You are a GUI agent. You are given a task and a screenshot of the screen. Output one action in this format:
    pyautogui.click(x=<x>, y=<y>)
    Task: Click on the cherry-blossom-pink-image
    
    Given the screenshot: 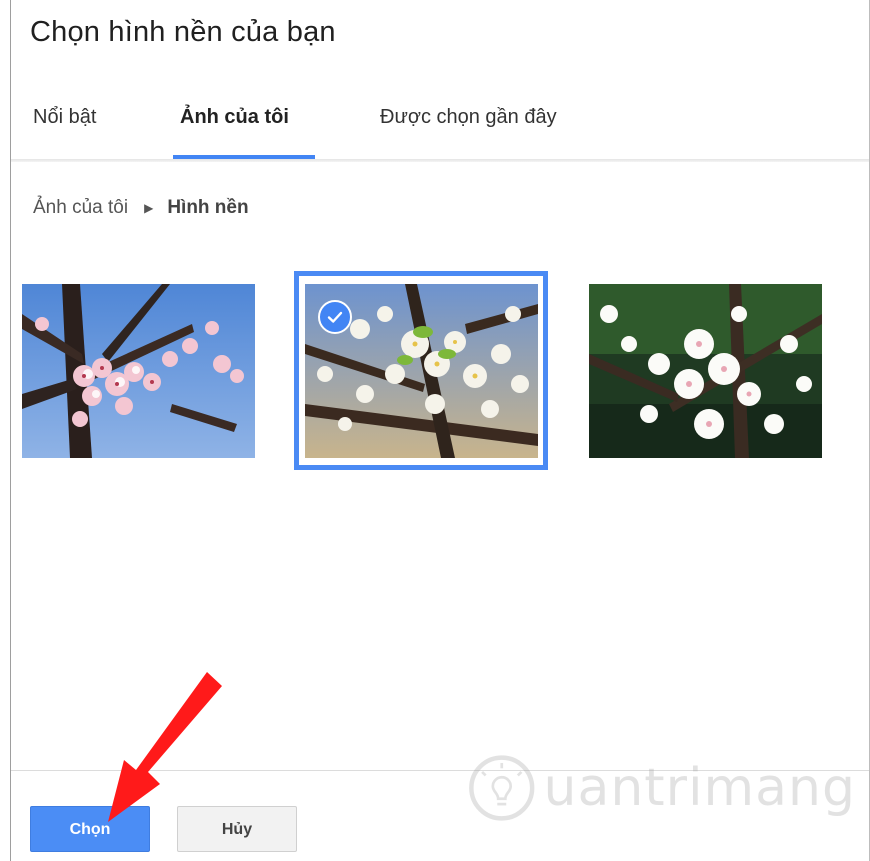 What is the action you would take?
    pyautogui.click(x=138, y=371)
    